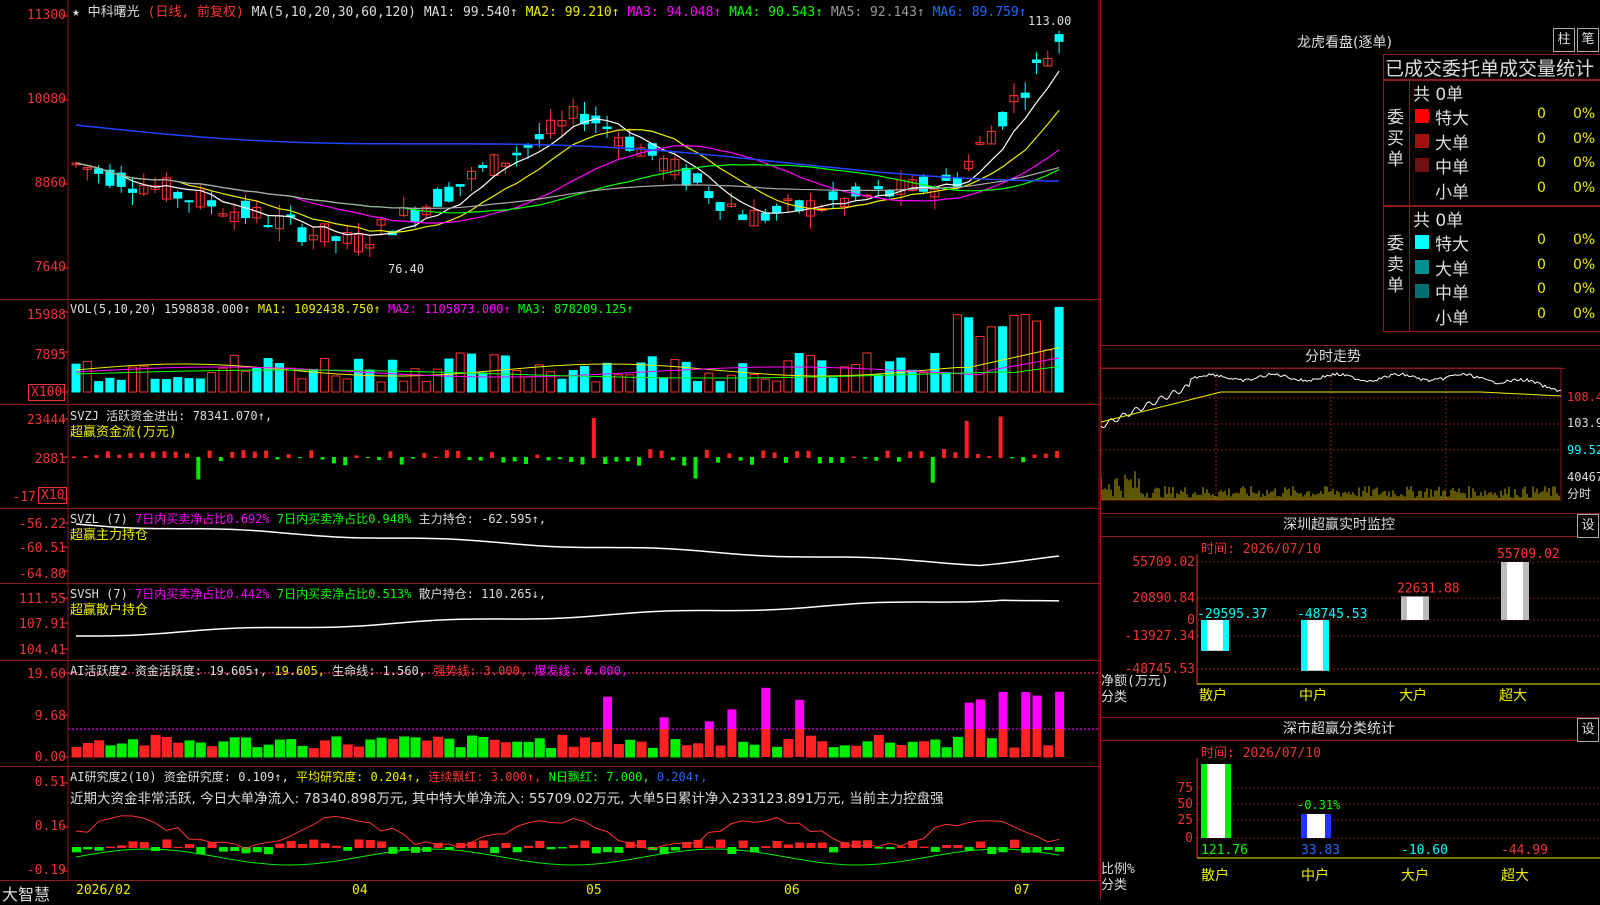 Image resolution: width=1600 pixels, height=905 pixels. I want to click on sell-side-label: 委卖单, so click(1395, 265).